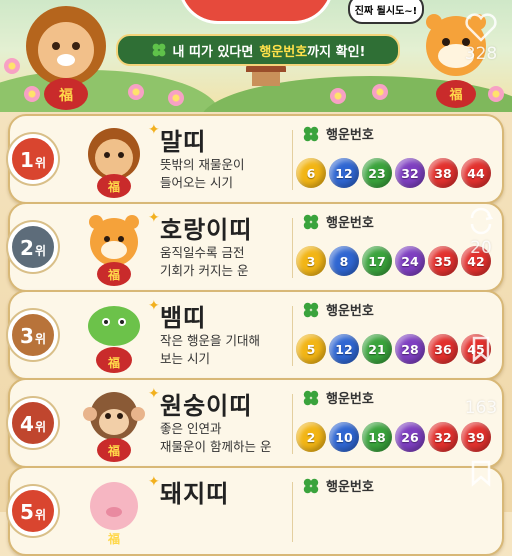  What do you see at coordinates (410, 437) in the screenshot?
I see `lucky-number-ball: 26` at bounding box center [410, 437].